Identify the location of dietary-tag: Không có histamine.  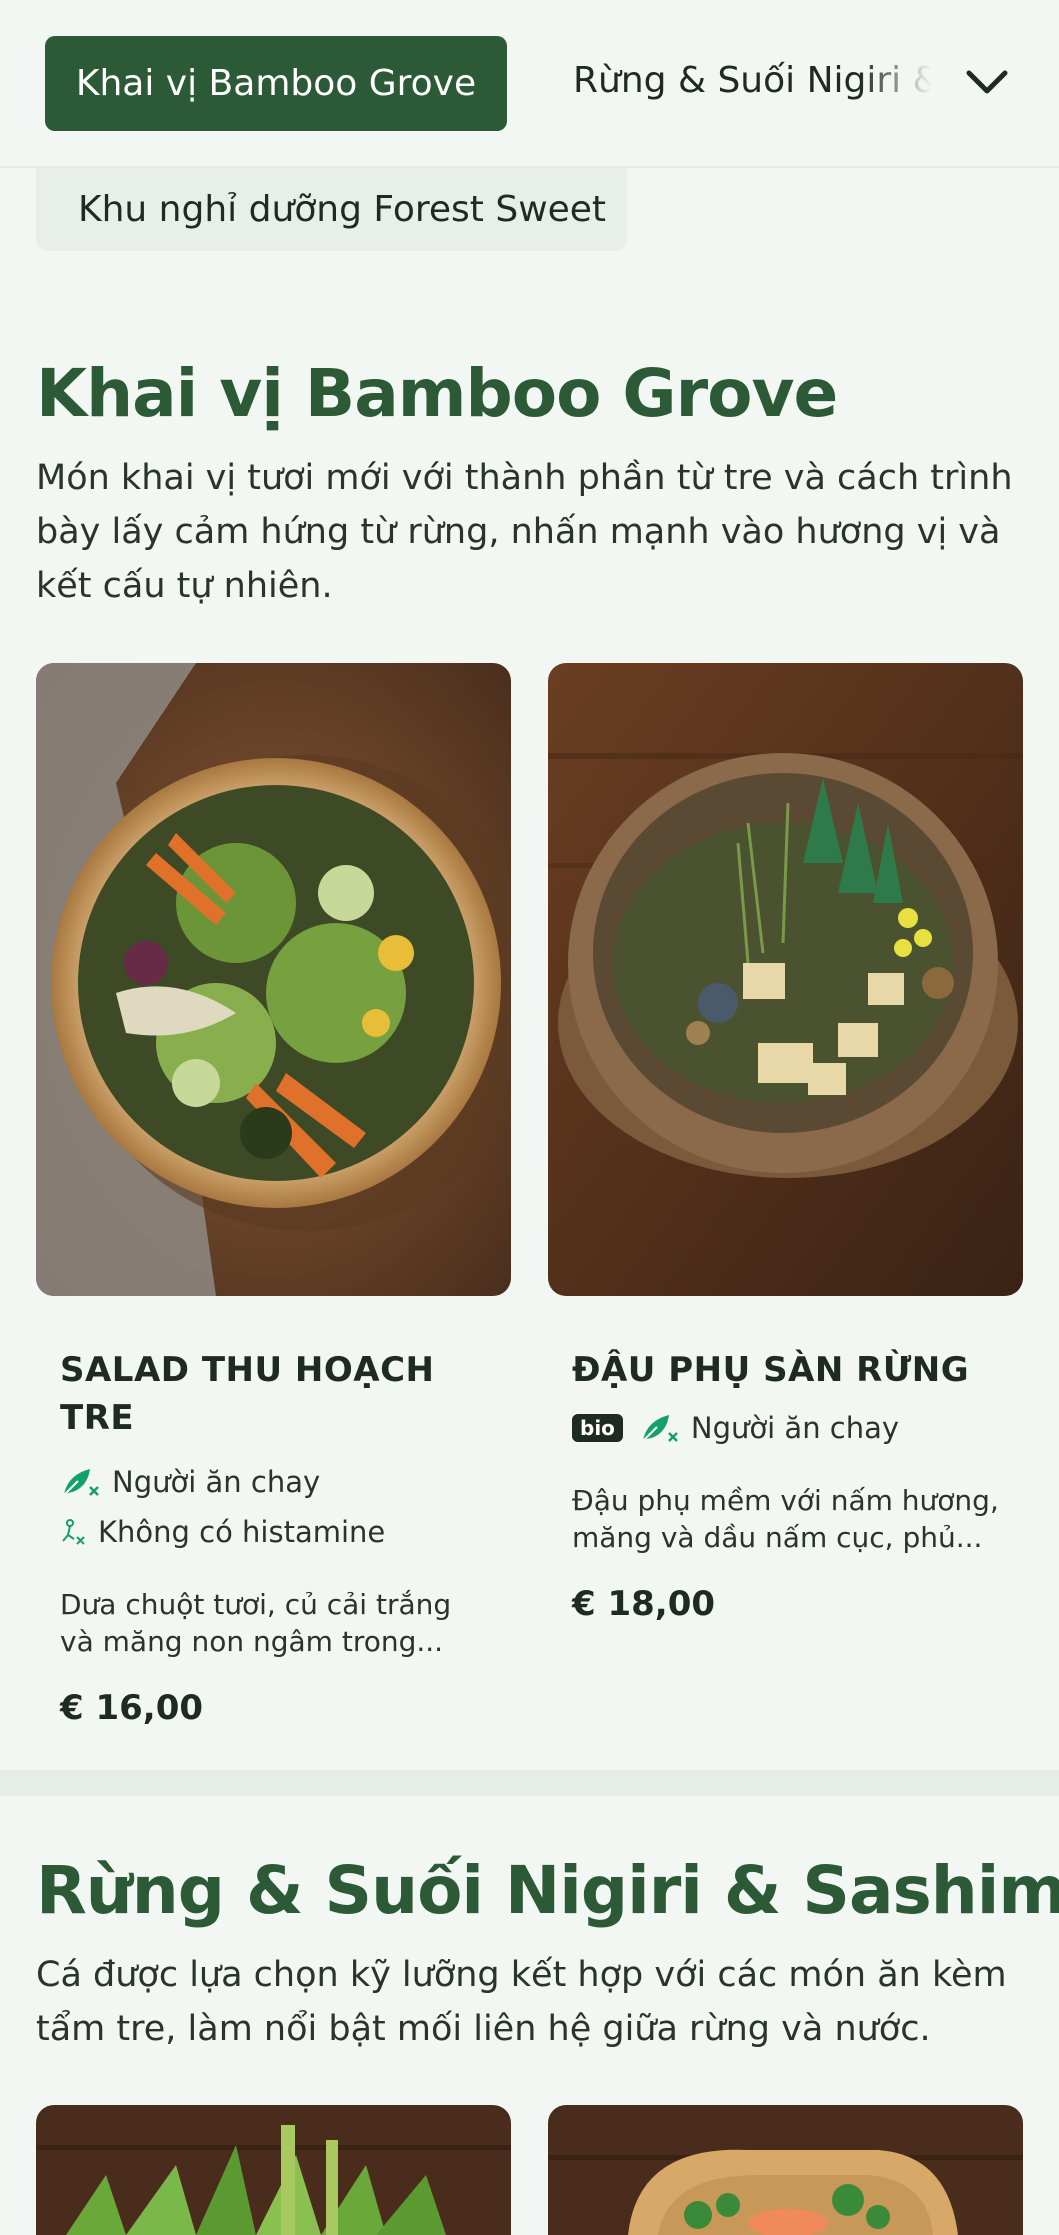
(273, 1532).